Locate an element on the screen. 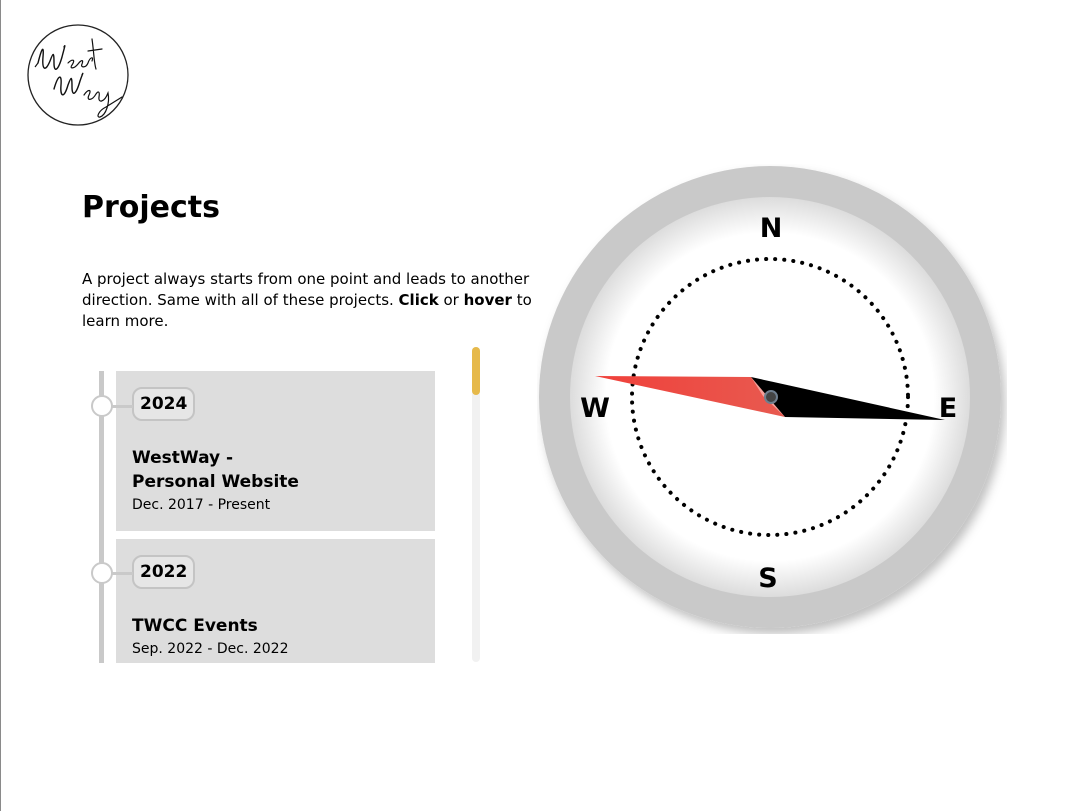  project-date: Sep. 2022 - Dec. 2022 is located at coordinates (210, 649).